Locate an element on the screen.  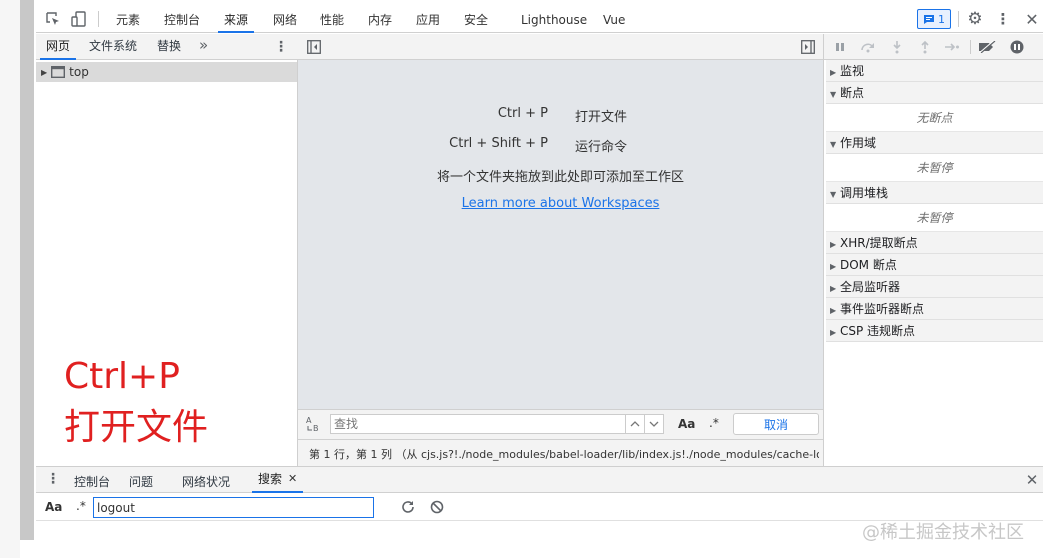
call-stack-empty-text: 未暂停 is located at coordinates (934, 218).